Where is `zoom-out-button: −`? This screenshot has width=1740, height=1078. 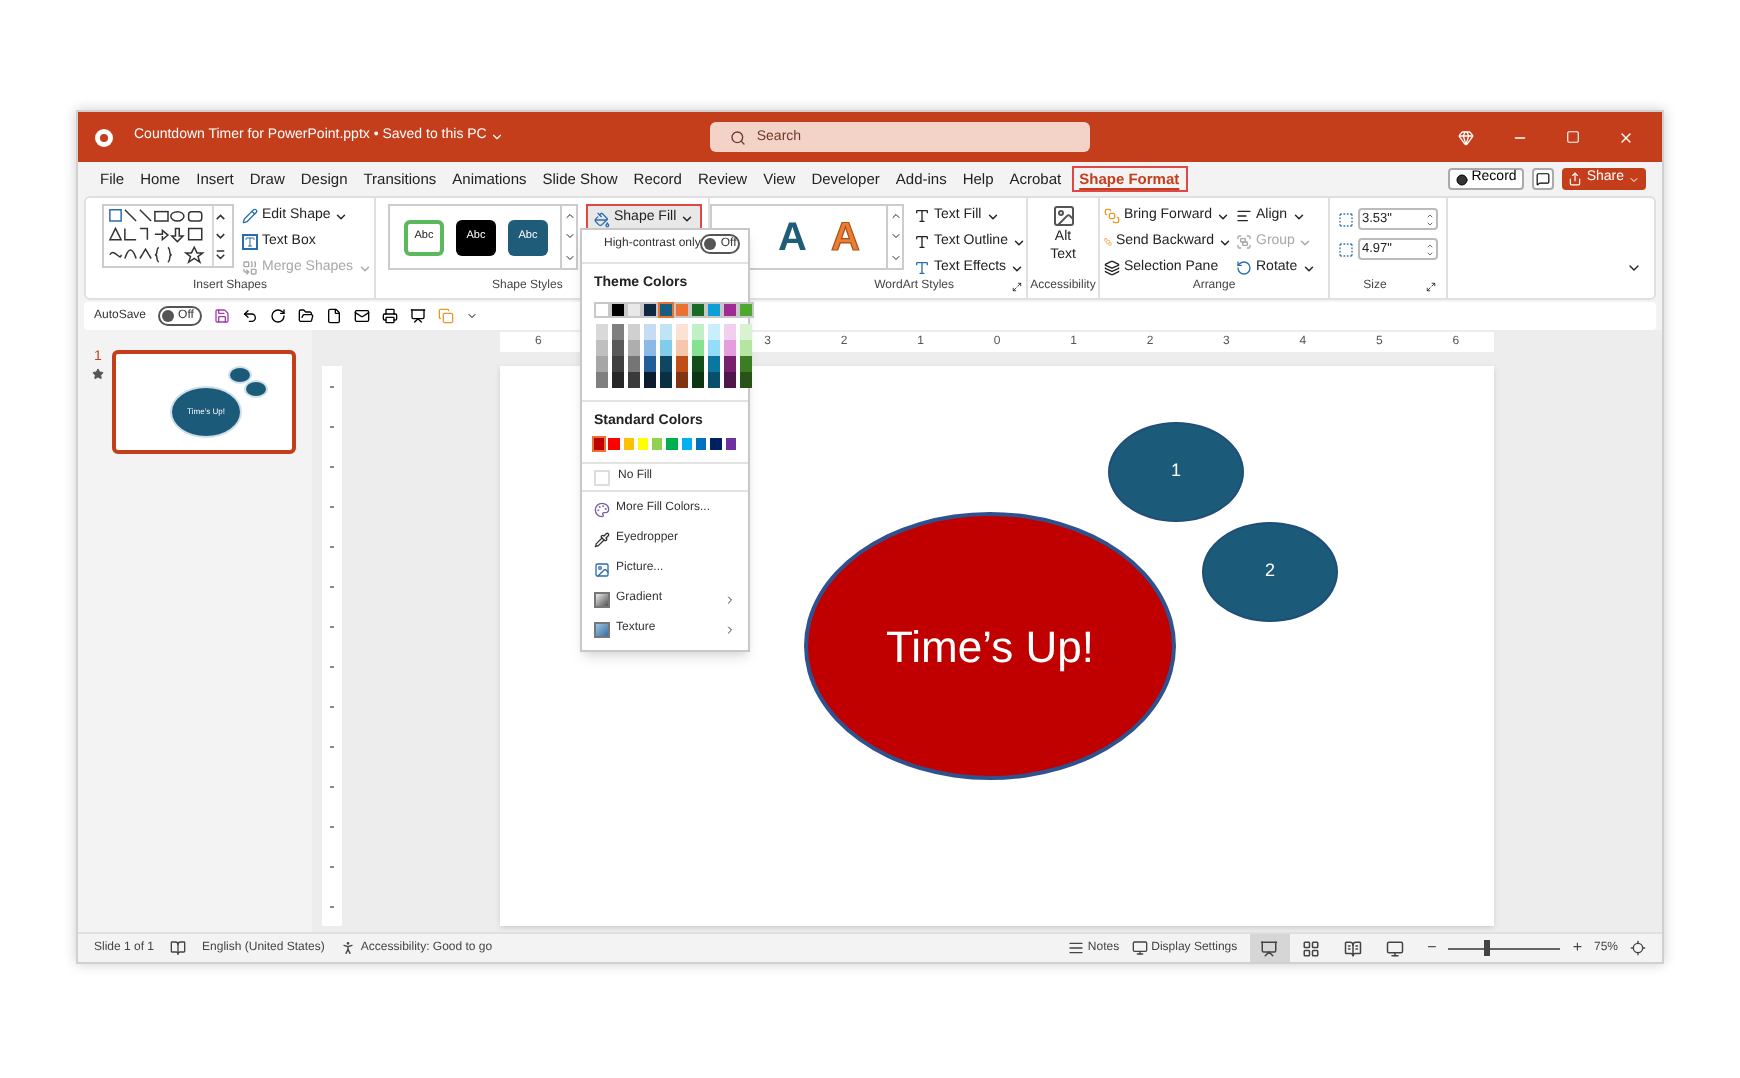
zoom-out-button: − is located at coordinates (1432, 948).